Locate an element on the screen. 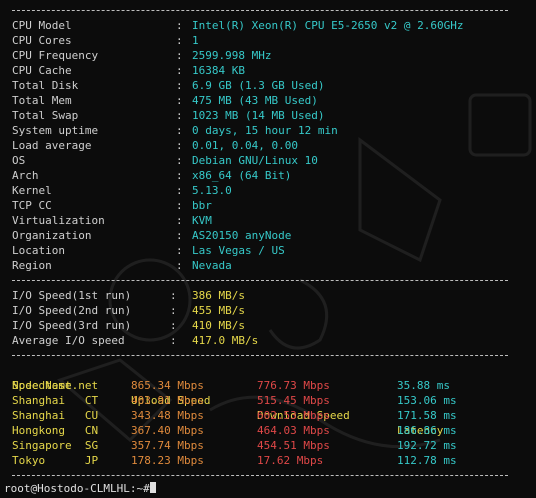 Image resolution: width=536 pixels, height=498 pixels. sysinfo-row: CPU Cache:16384 KB is located at coordinates (274, 70).